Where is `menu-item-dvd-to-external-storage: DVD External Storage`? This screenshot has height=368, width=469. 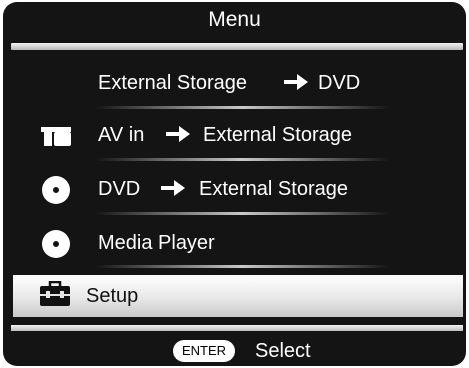
menu-item-dvd-to-external-storage: DVD External Storage is located at coordinates (234, 188).